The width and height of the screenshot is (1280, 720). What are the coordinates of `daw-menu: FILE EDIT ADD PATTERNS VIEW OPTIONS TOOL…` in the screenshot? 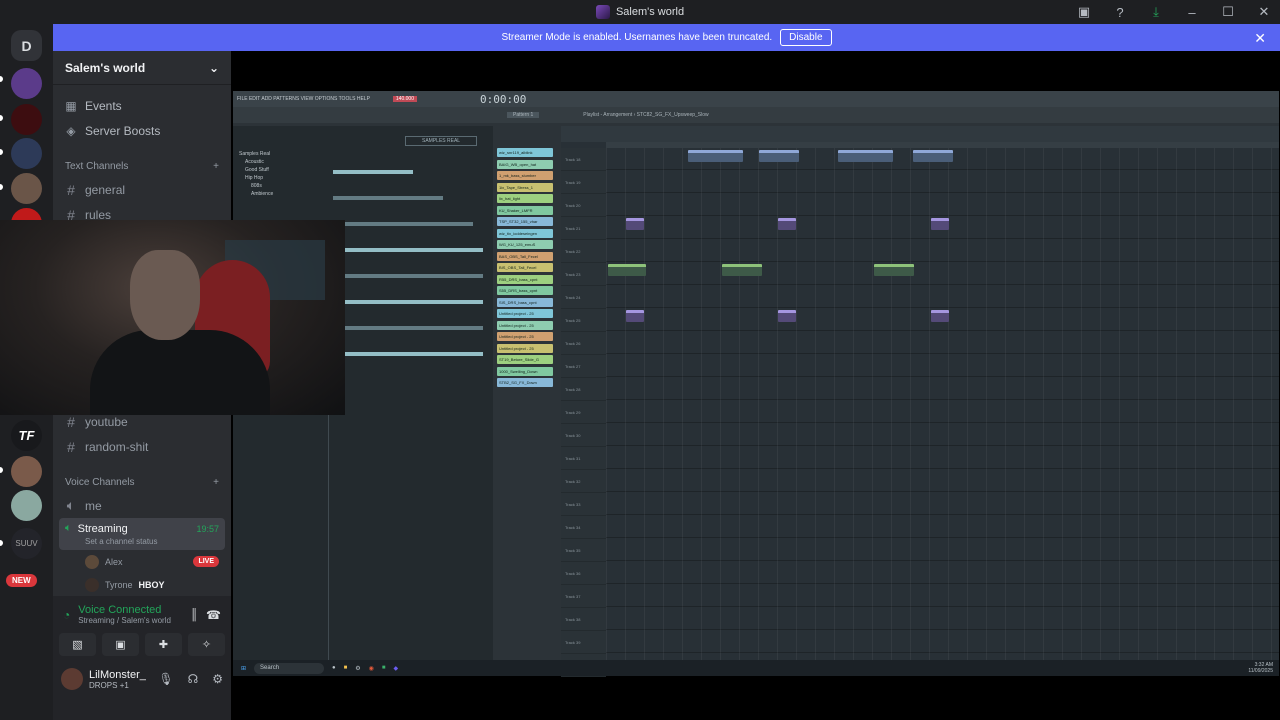 It's located at (303, 99).